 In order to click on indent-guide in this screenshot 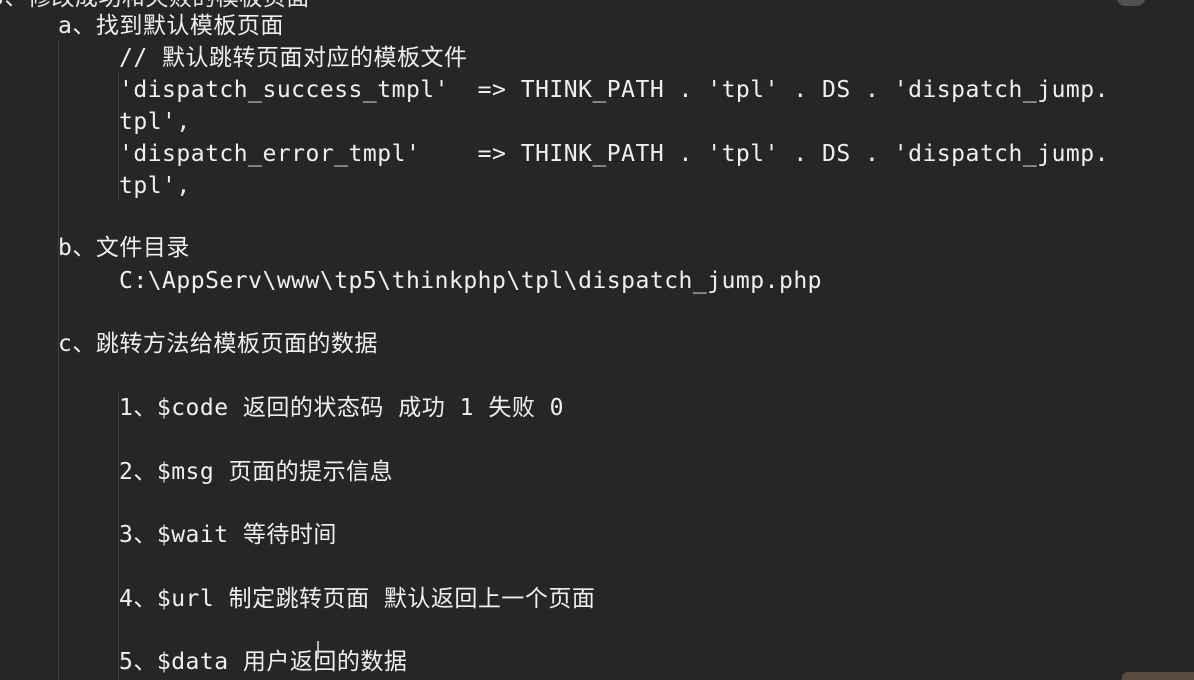, I will do `click(58, 360)`.